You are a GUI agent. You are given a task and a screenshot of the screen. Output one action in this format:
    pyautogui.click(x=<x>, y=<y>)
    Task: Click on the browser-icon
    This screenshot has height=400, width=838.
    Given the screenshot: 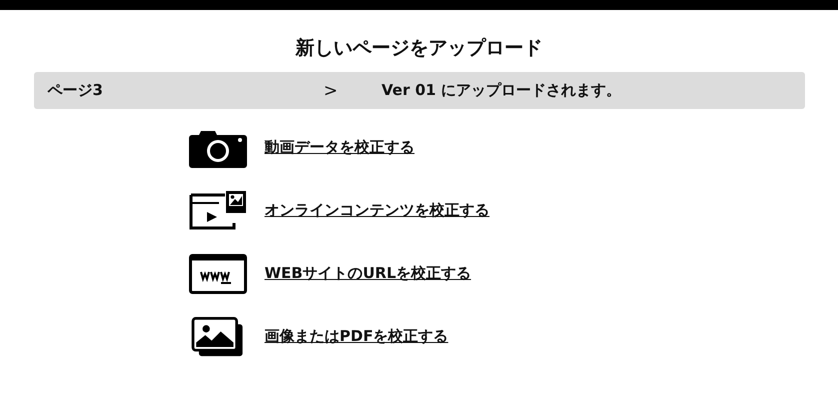 What is the action you would take?
    pyautogui.click(x=217, y=274)
    